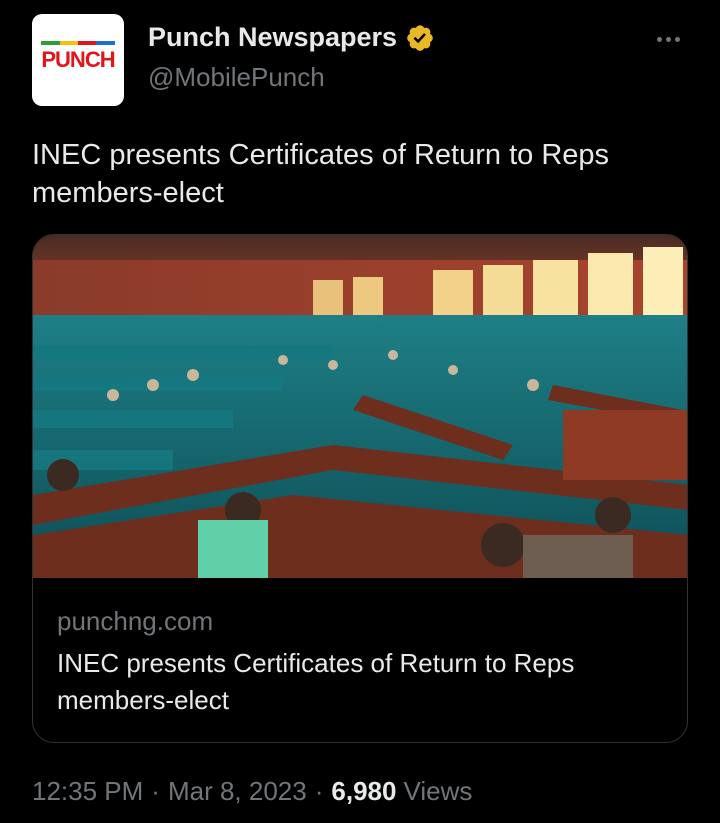 The image size is (720, 823). I want to click on tweet-header: PUNCH Punch Newspapers @MobilePunch, so click(360, 60).